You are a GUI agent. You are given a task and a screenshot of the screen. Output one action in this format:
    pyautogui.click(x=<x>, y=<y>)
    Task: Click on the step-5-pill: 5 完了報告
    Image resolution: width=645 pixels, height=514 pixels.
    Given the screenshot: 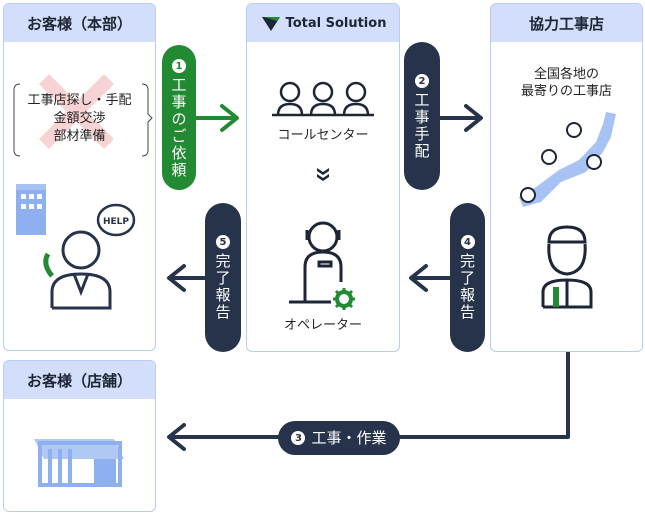 What is the action you would take?
    pyautogui.click(x=223, y=277)
    